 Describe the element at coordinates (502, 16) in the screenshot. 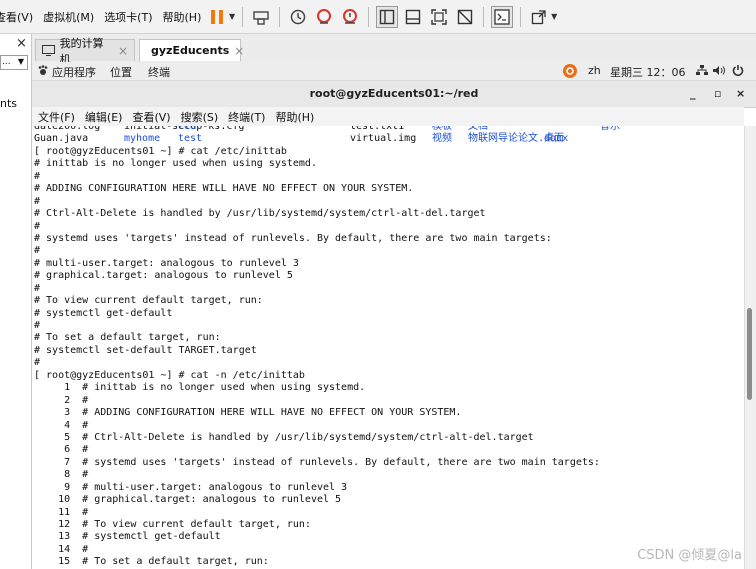

I see `console-icon` at that location.